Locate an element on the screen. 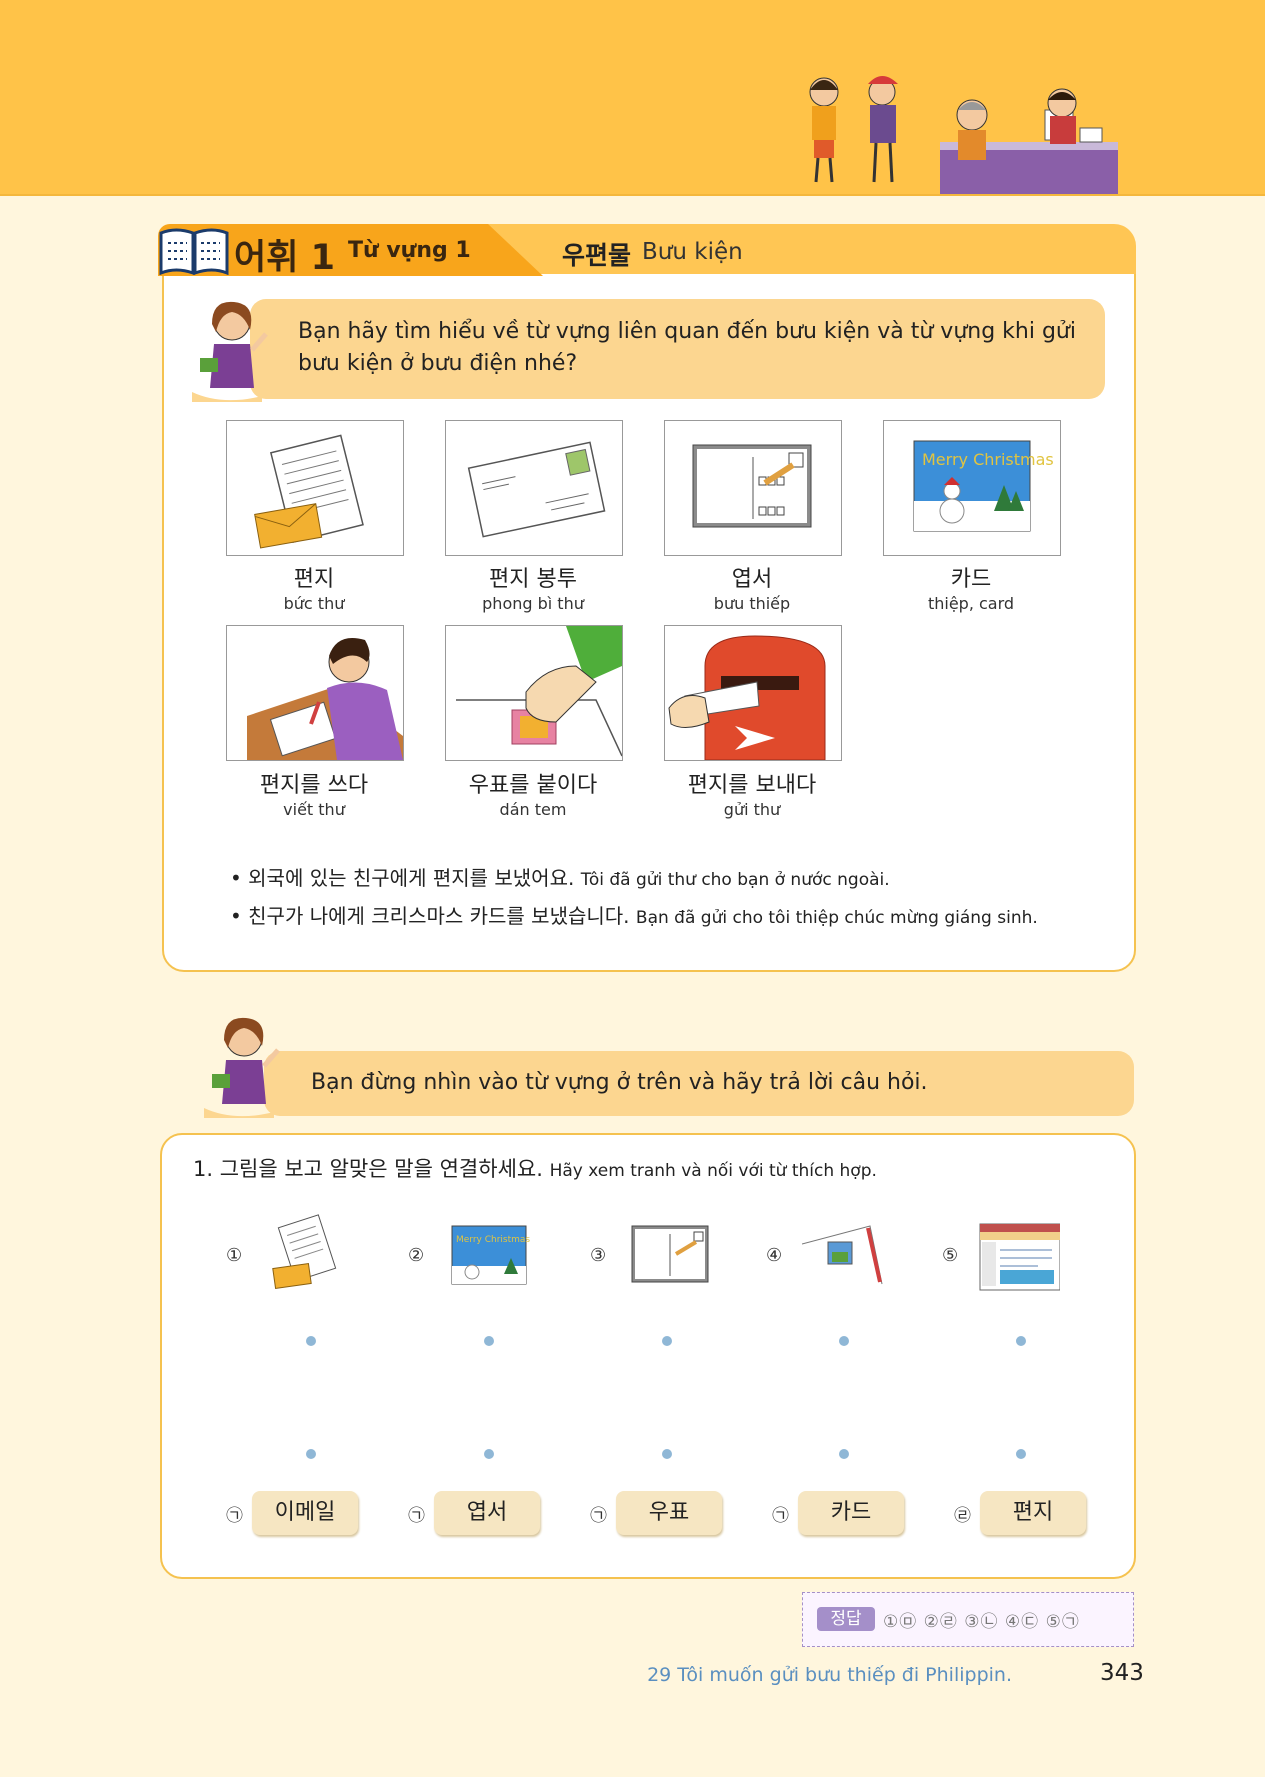 This screenshot has width=1265, height=1777. question-korean: 1. 그림을 보고 알맞은 말을 연결하세요. is located at coordinates (368, 1169).